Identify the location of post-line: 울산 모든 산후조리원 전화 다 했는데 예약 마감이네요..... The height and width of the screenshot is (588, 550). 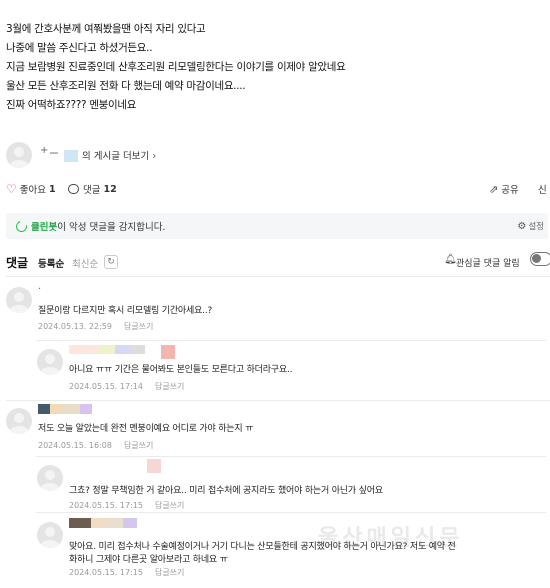
(126, 86).